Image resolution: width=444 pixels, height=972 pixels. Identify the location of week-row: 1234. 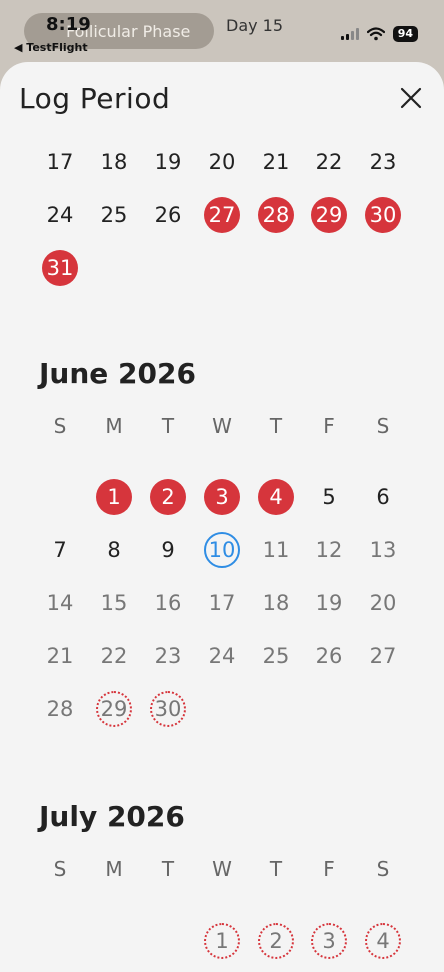
(222, 941).